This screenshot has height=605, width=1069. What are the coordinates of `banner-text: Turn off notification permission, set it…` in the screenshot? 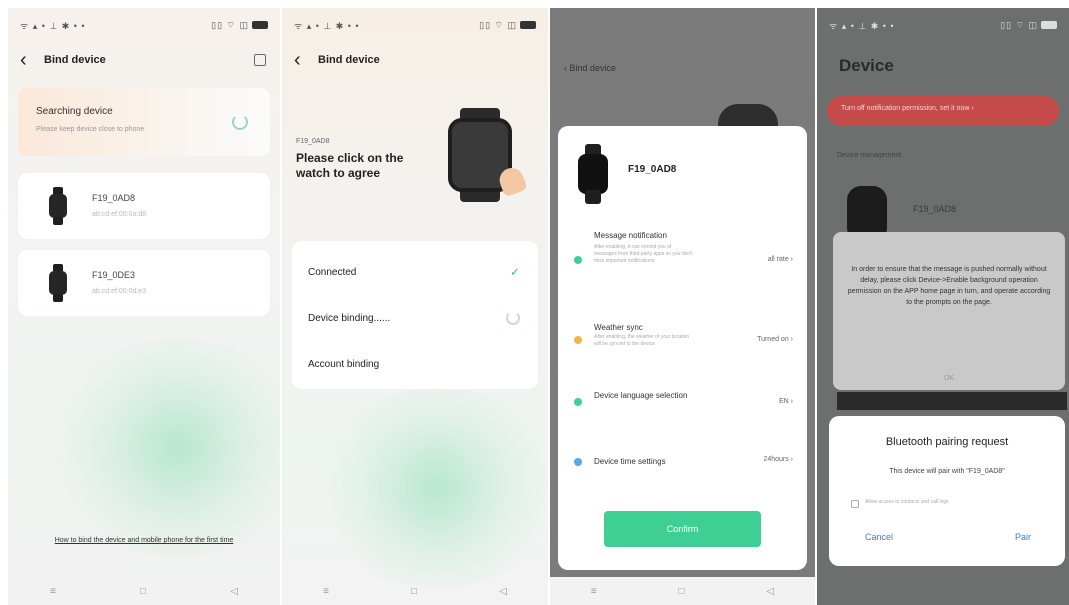 It's located at (907, 108).